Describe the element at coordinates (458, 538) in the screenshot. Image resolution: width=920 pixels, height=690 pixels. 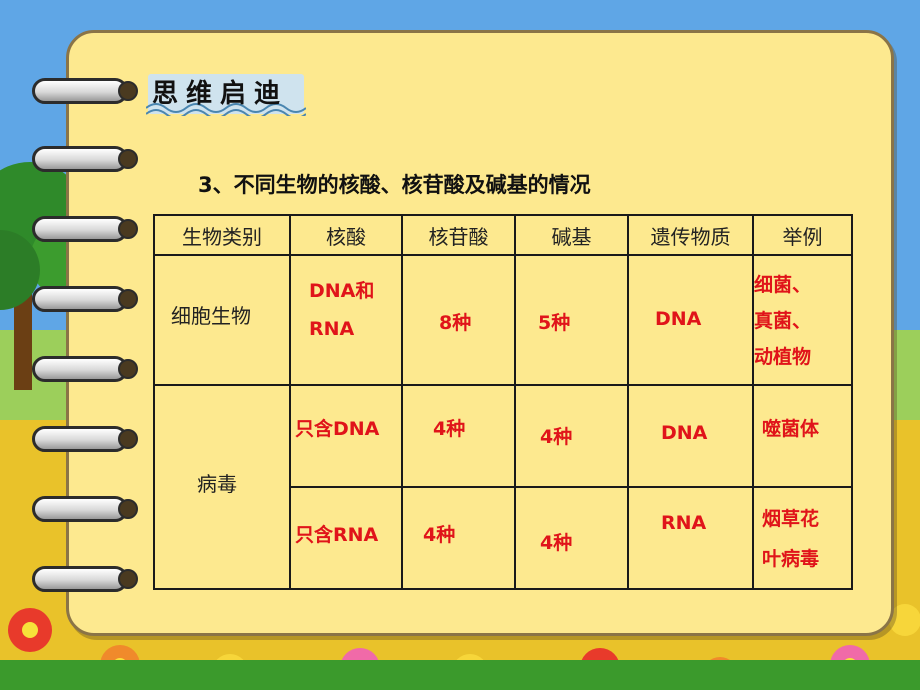
I see `rna-virus-nucleotide-cell: 4种` at that location.